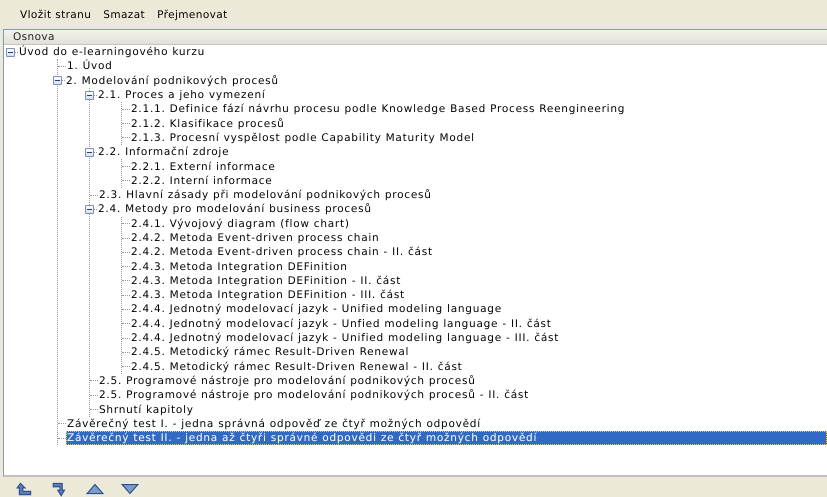 This screenshot has width=827, height=497. What do you see at coordinates (478, 181) in the screenshot?
I see `tree-item: 2.2.2. Interní informace` at bounding box center [478, 181].